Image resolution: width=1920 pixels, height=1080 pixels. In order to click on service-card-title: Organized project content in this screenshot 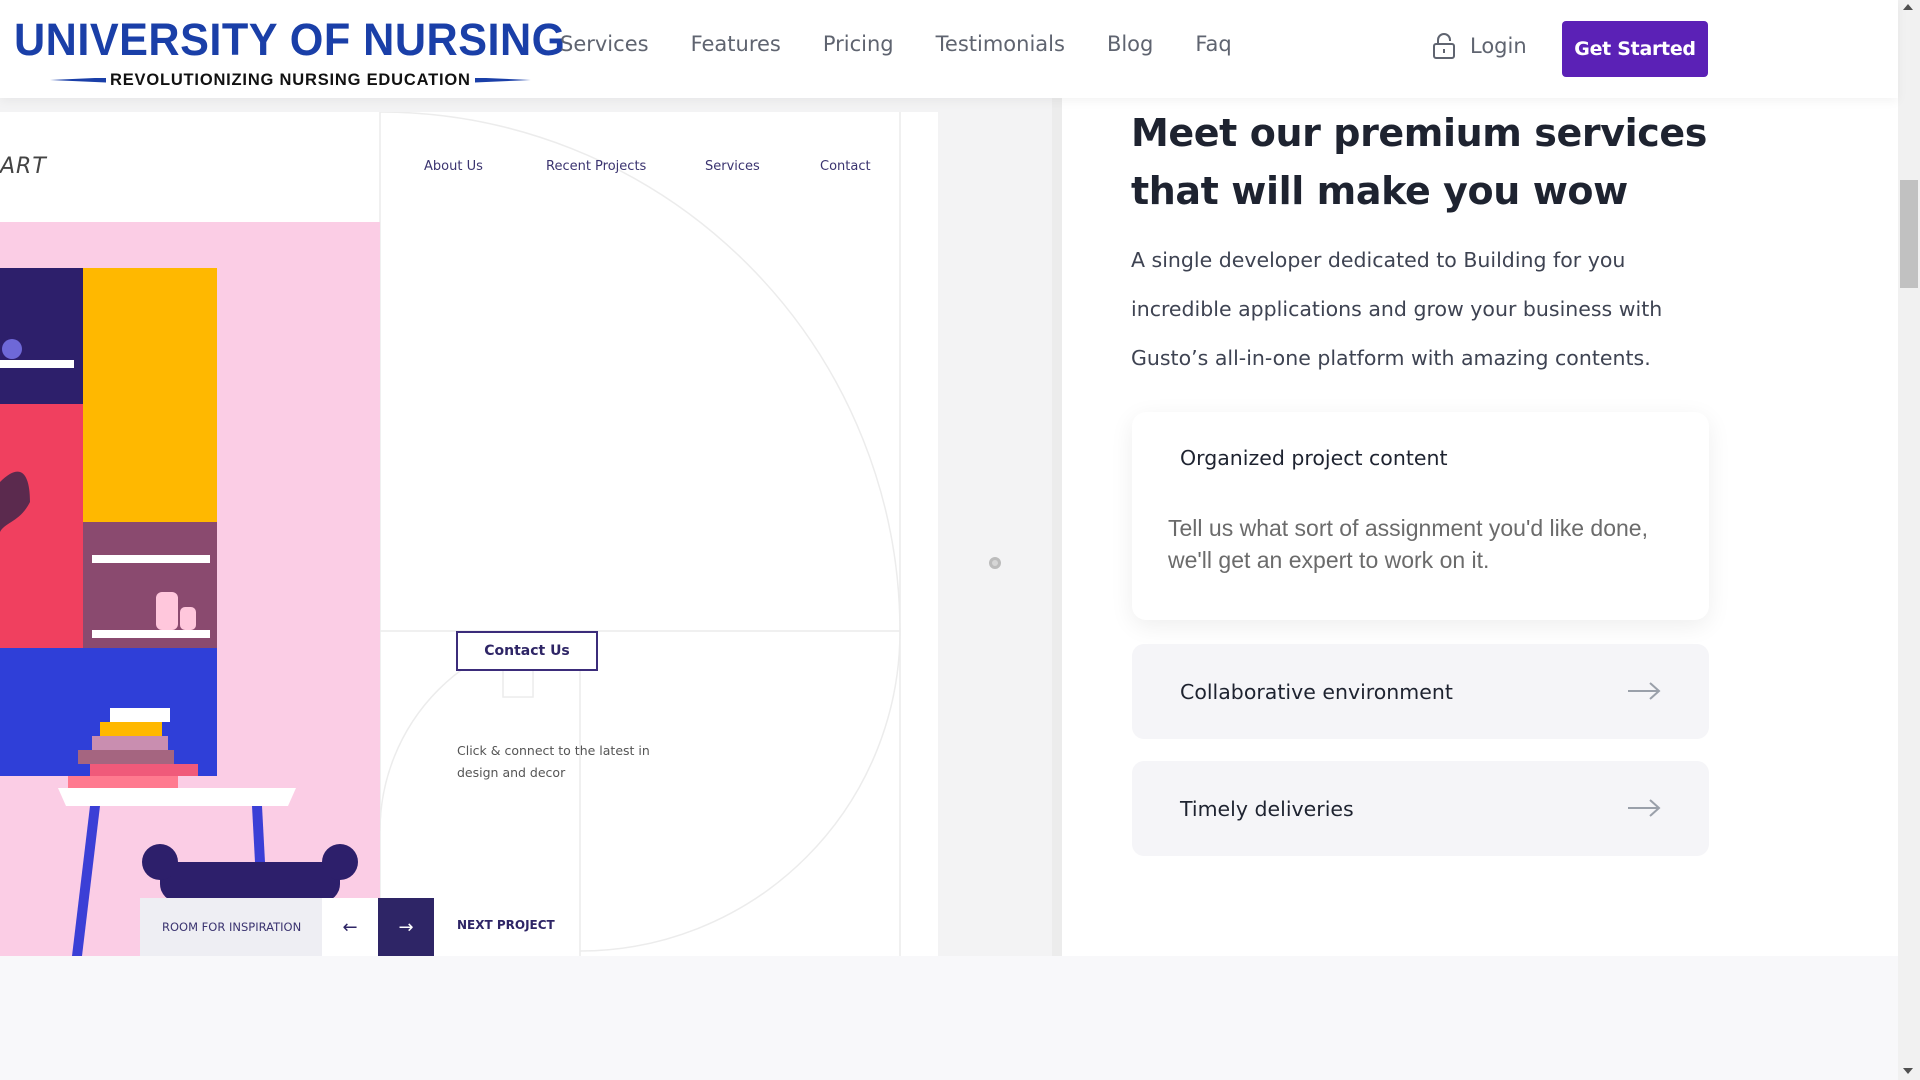, I will do `click(1314, 458)`.